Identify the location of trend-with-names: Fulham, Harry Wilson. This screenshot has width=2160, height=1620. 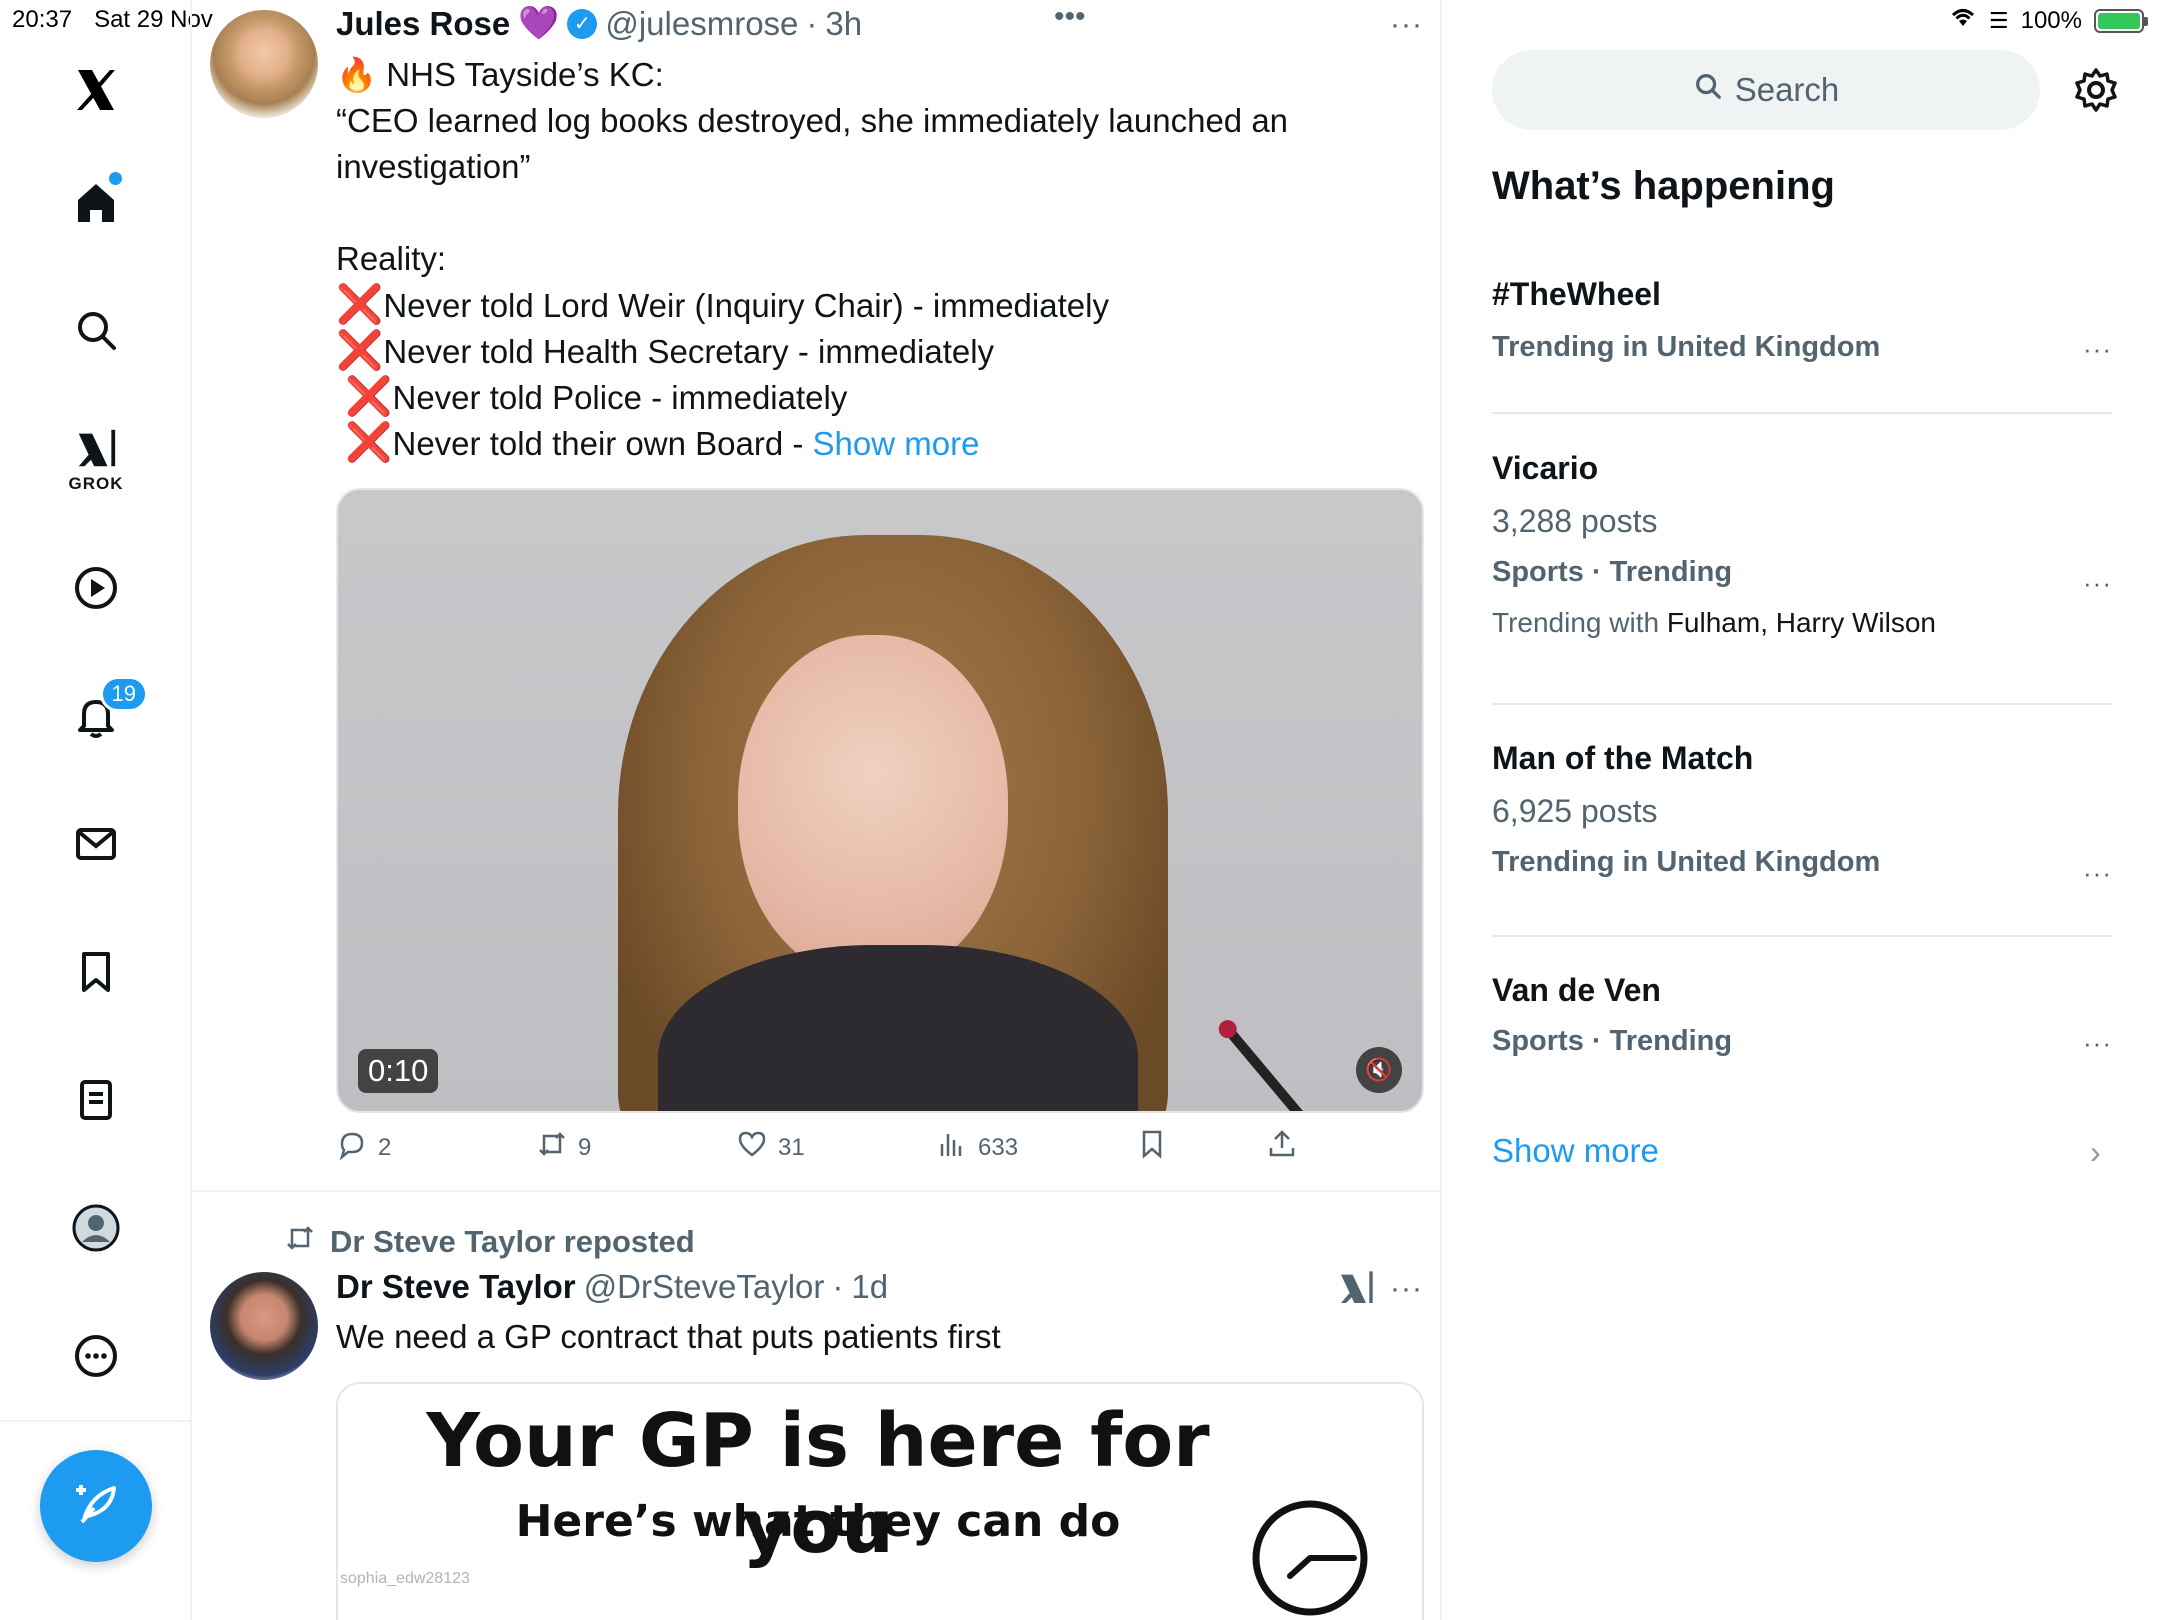
(1801, 622).